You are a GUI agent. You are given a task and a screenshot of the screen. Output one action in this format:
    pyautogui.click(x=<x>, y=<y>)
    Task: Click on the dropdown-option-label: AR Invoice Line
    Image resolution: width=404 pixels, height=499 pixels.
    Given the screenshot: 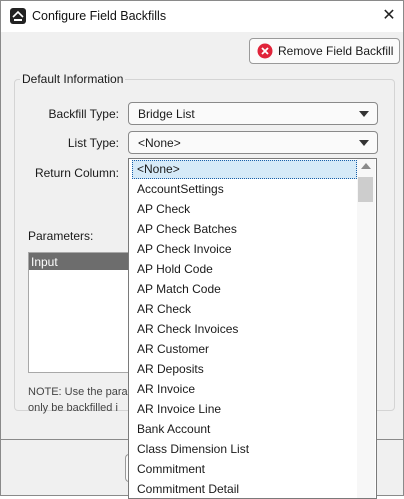 What is the action you would take?
    pyautogui.click(x=179, y=409)
    